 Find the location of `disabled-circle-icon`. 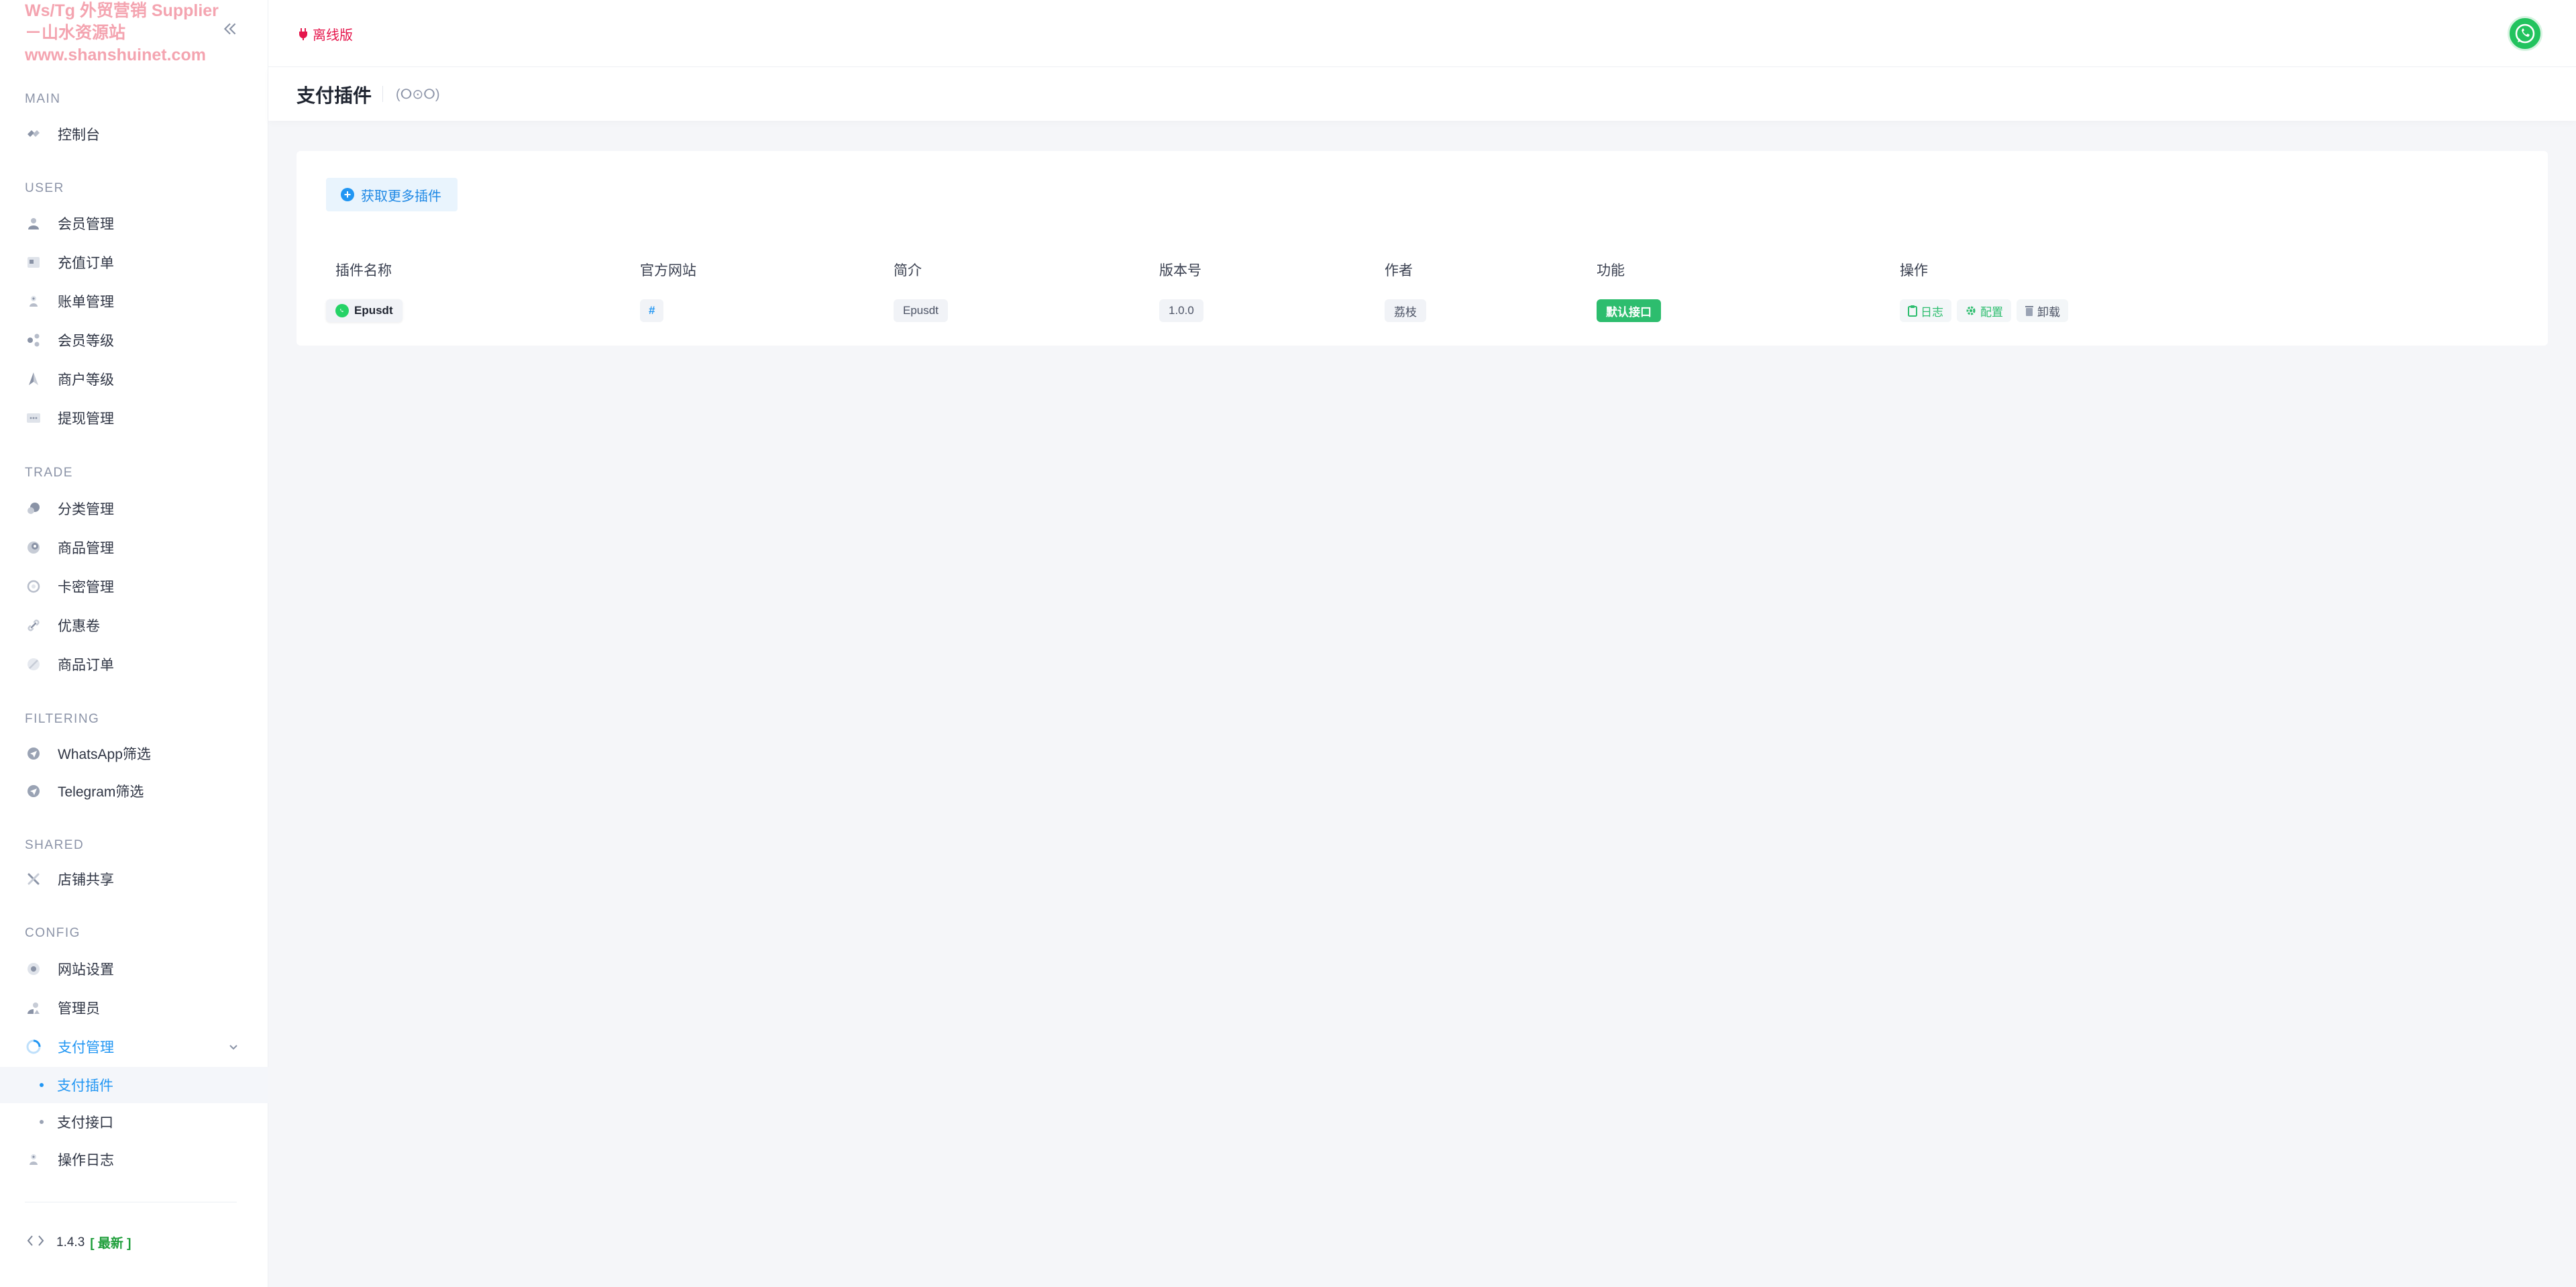

disabled-circle-icon is located at coordinates (33, 664).